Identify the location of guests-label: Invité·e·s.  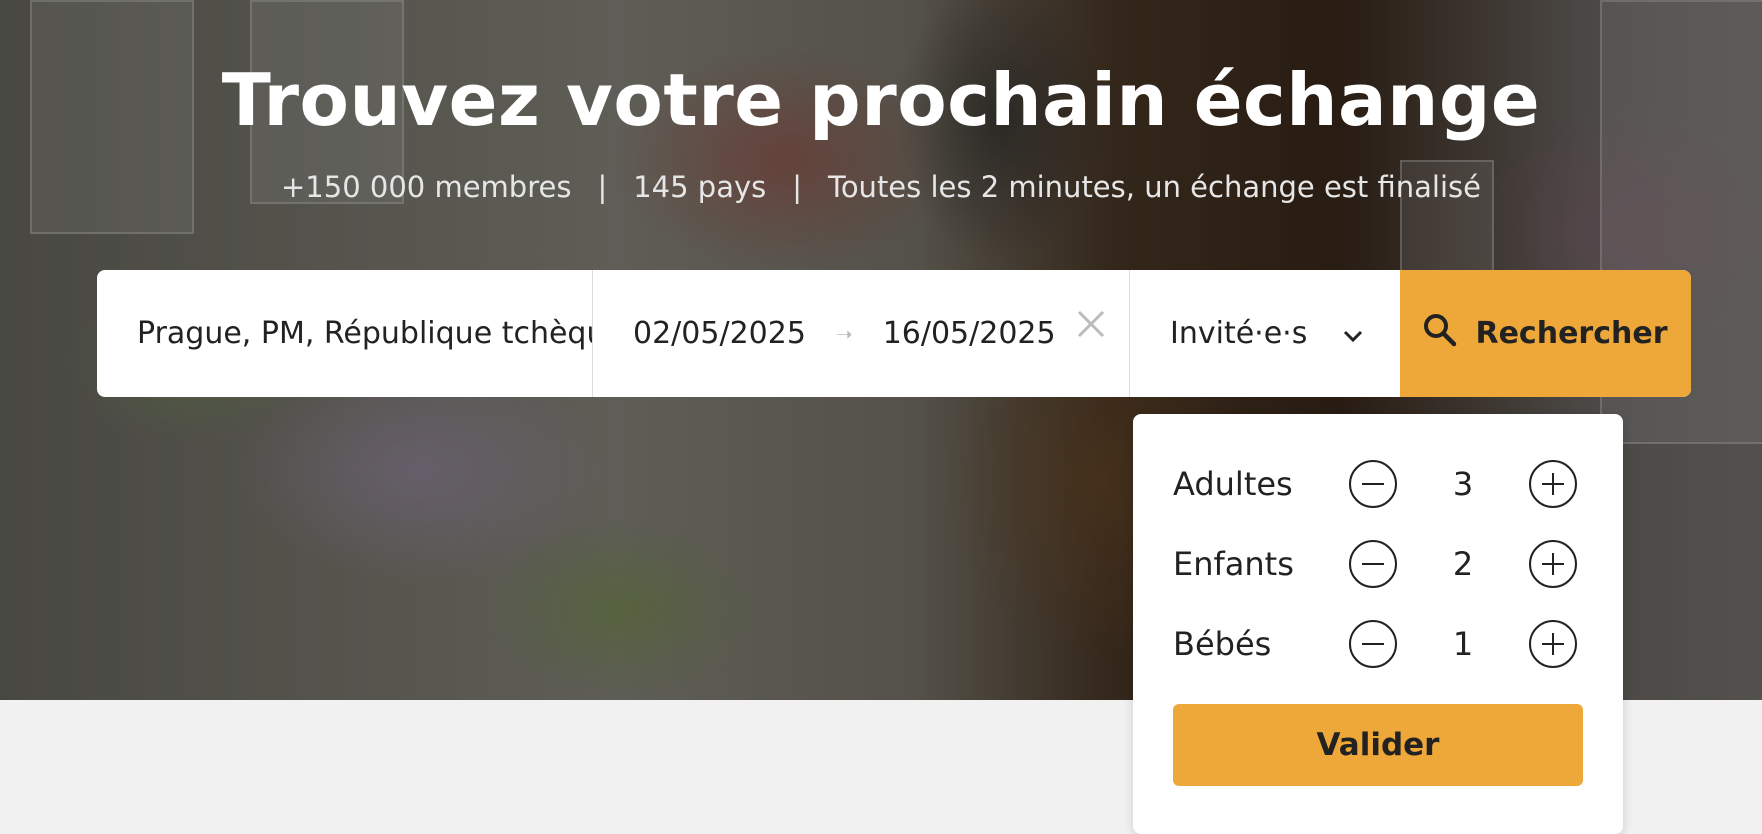
(1239, 333).